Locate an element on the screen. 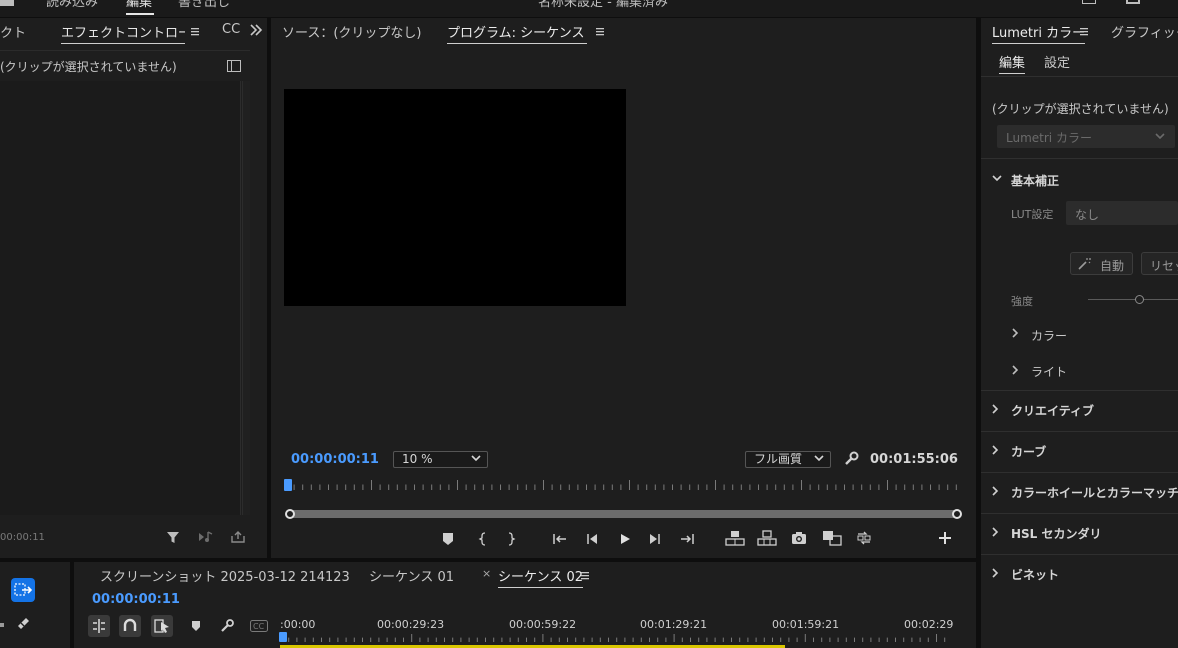 The width and height of the screenshot is (1178, 648). step-back-icon is located at coordinates (592, 539).